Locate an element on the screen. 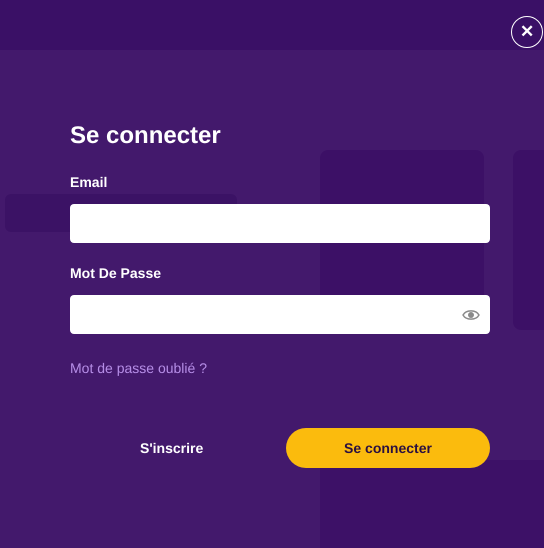  field-label: Email is located at coordinates (89, 182).